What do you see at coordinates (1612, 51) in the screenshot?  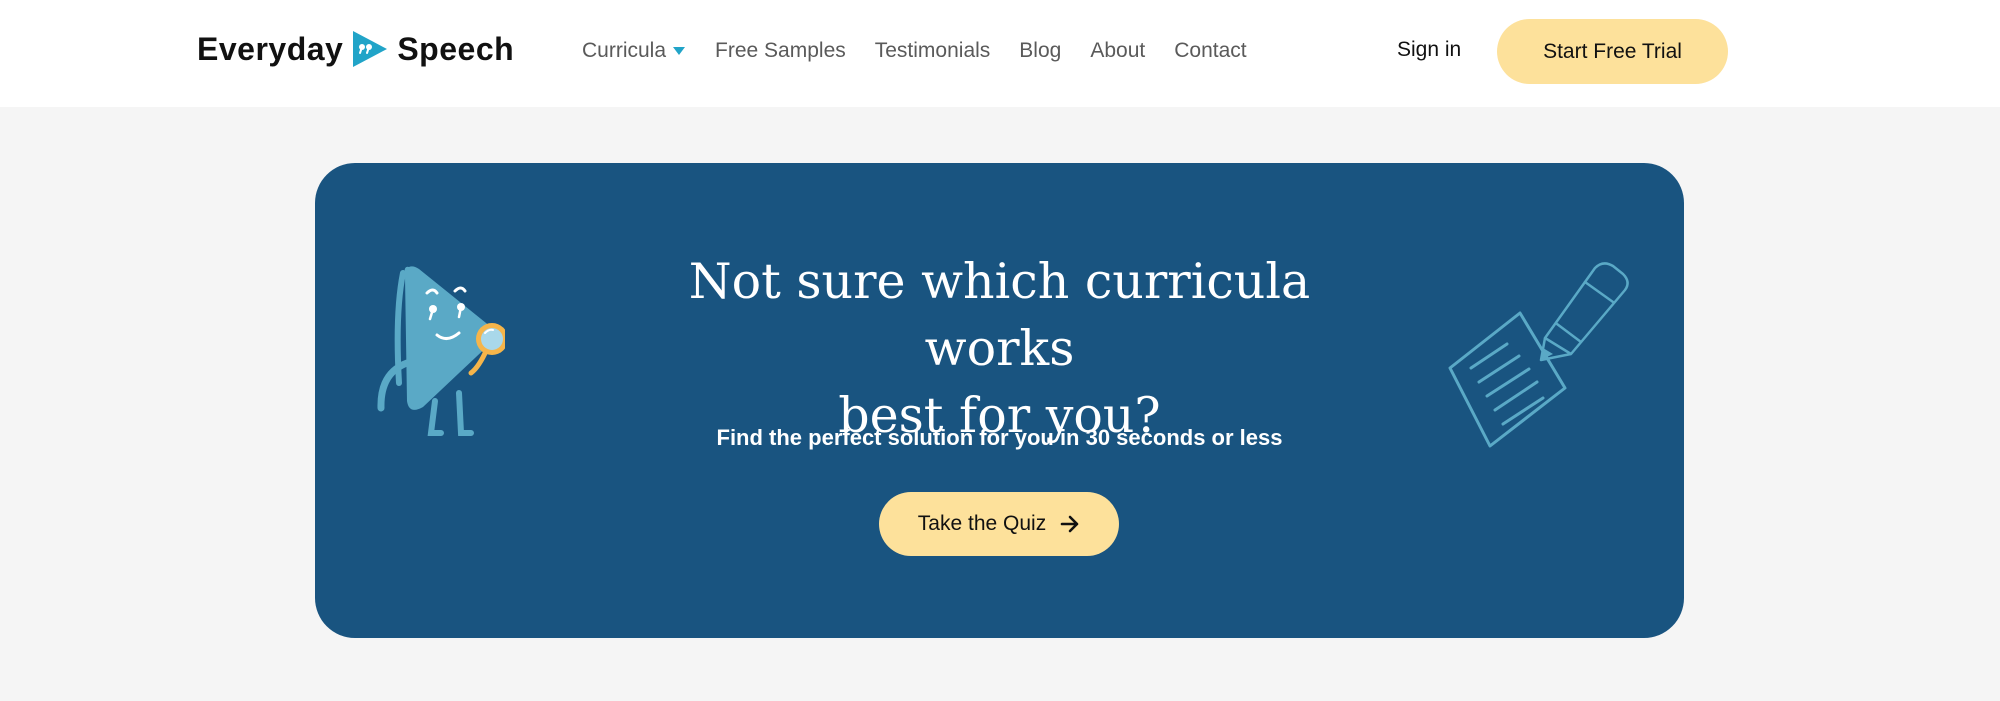 I see `start-free-trial-button: Start Free Trial` at bounding box center [1612, 51].